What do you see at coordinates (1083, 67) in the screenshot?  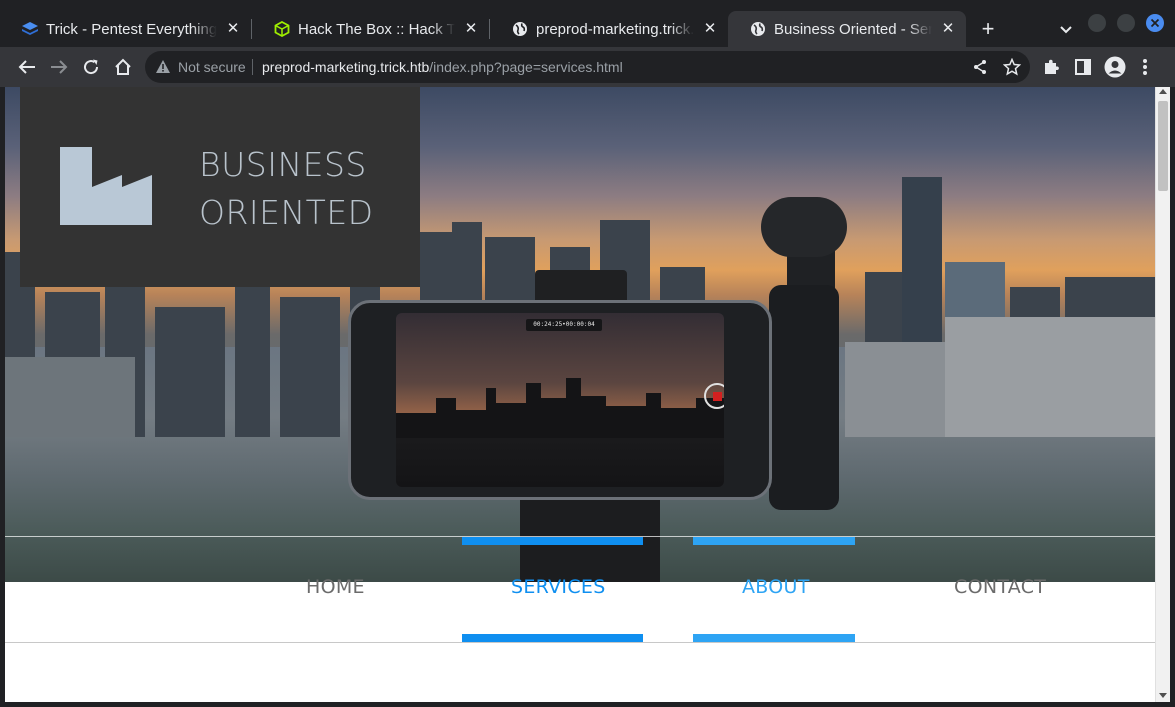 I see `side-panel-icon` at bounding box center [1083, 67].